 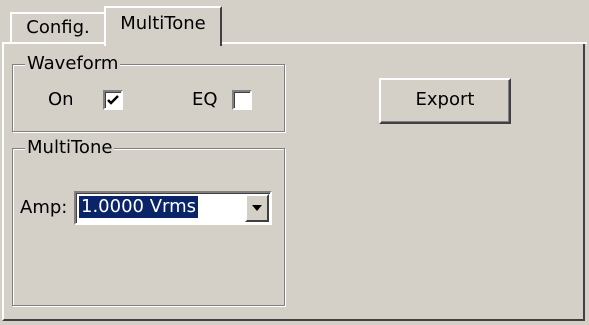 I want to click on chevron-down-icon, so click(x=257, y=208).